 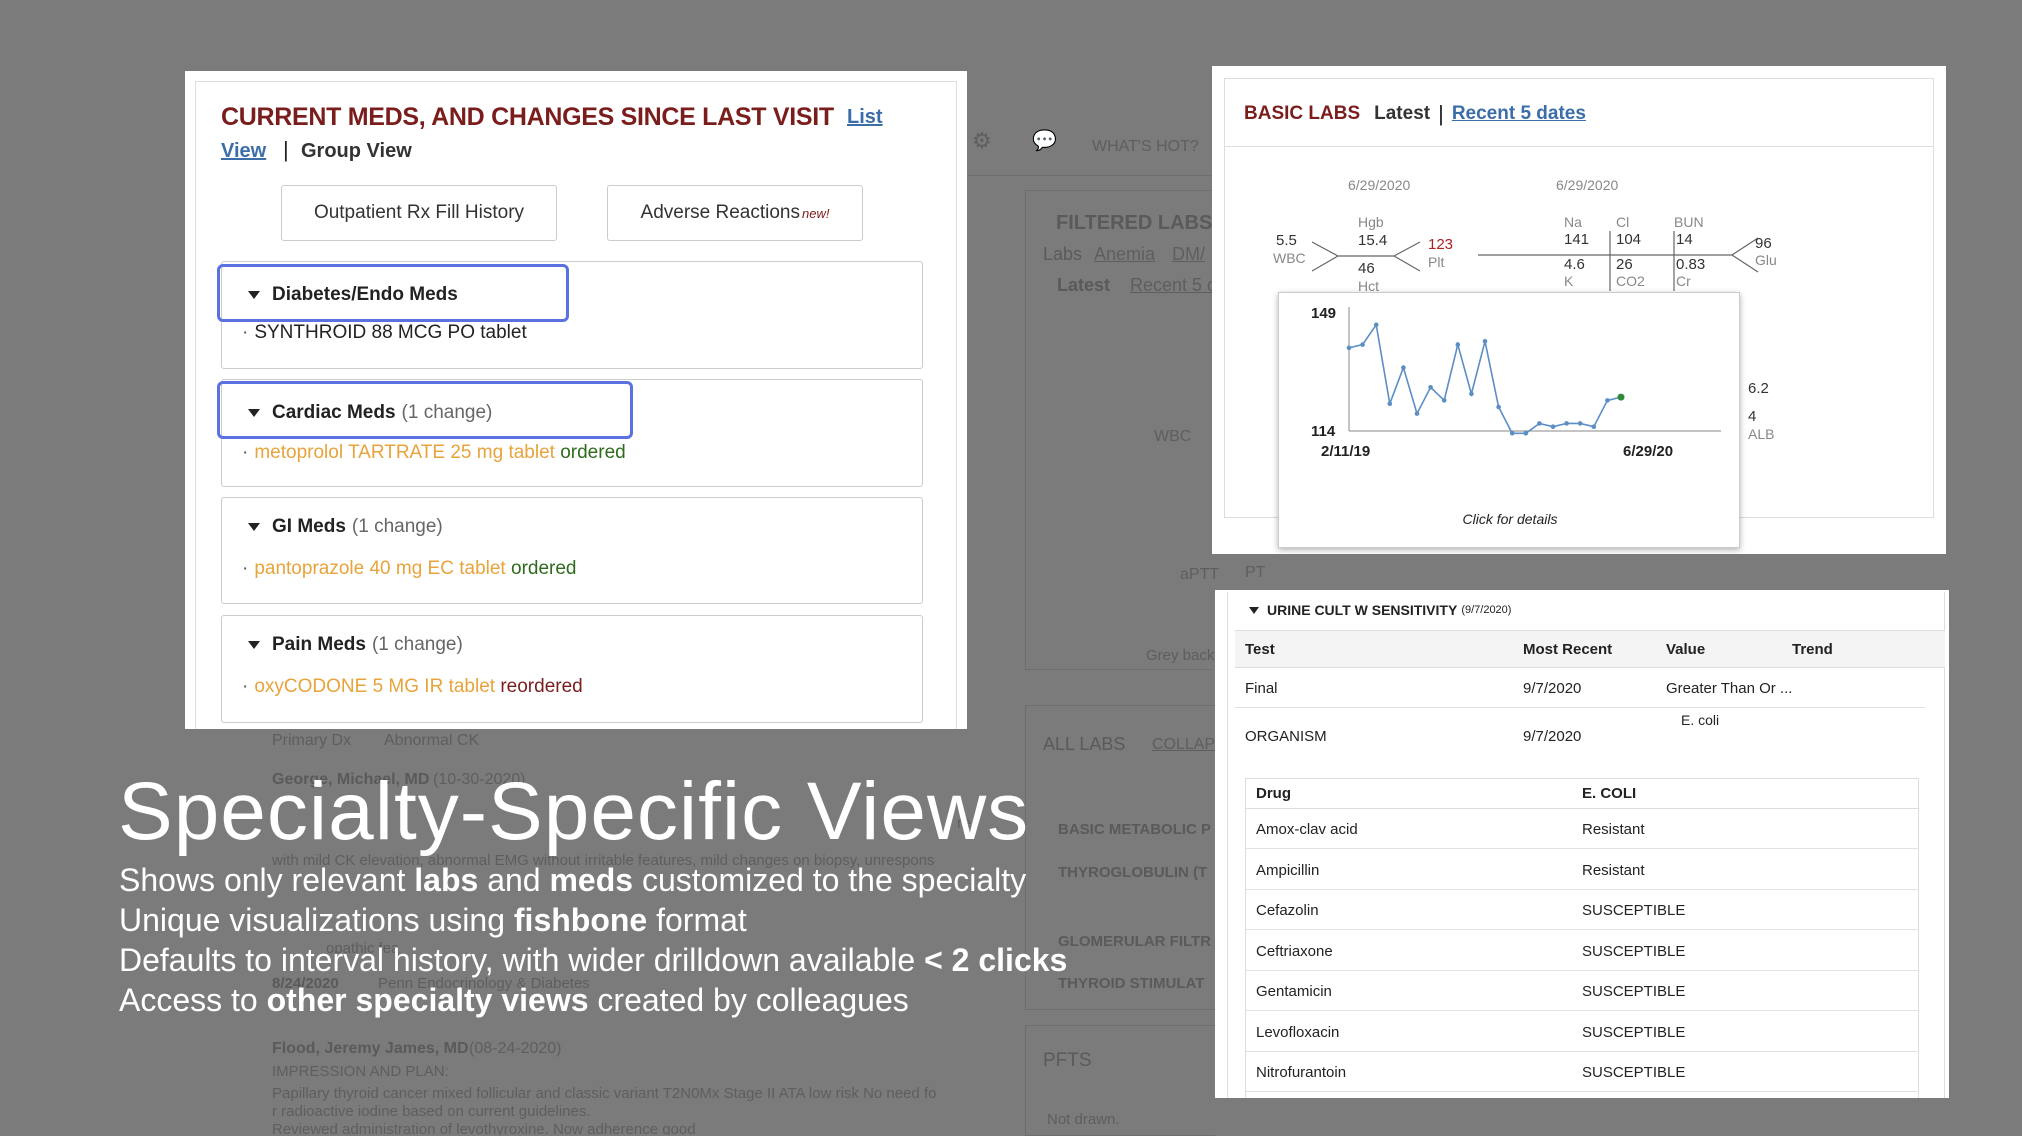 What do you see at coordinates (816, 213) in the screenshot?
I see `new-badge: new!` at bounding box center [816, 213].